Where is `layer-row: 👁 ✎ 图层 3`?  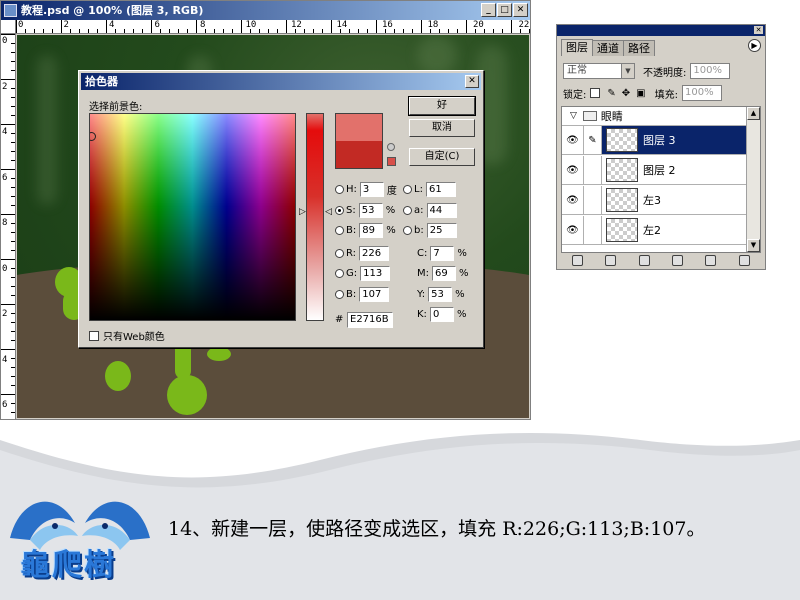
layer-row: 👁 ✎ 图层 3 is located at coordinates (654, 140).